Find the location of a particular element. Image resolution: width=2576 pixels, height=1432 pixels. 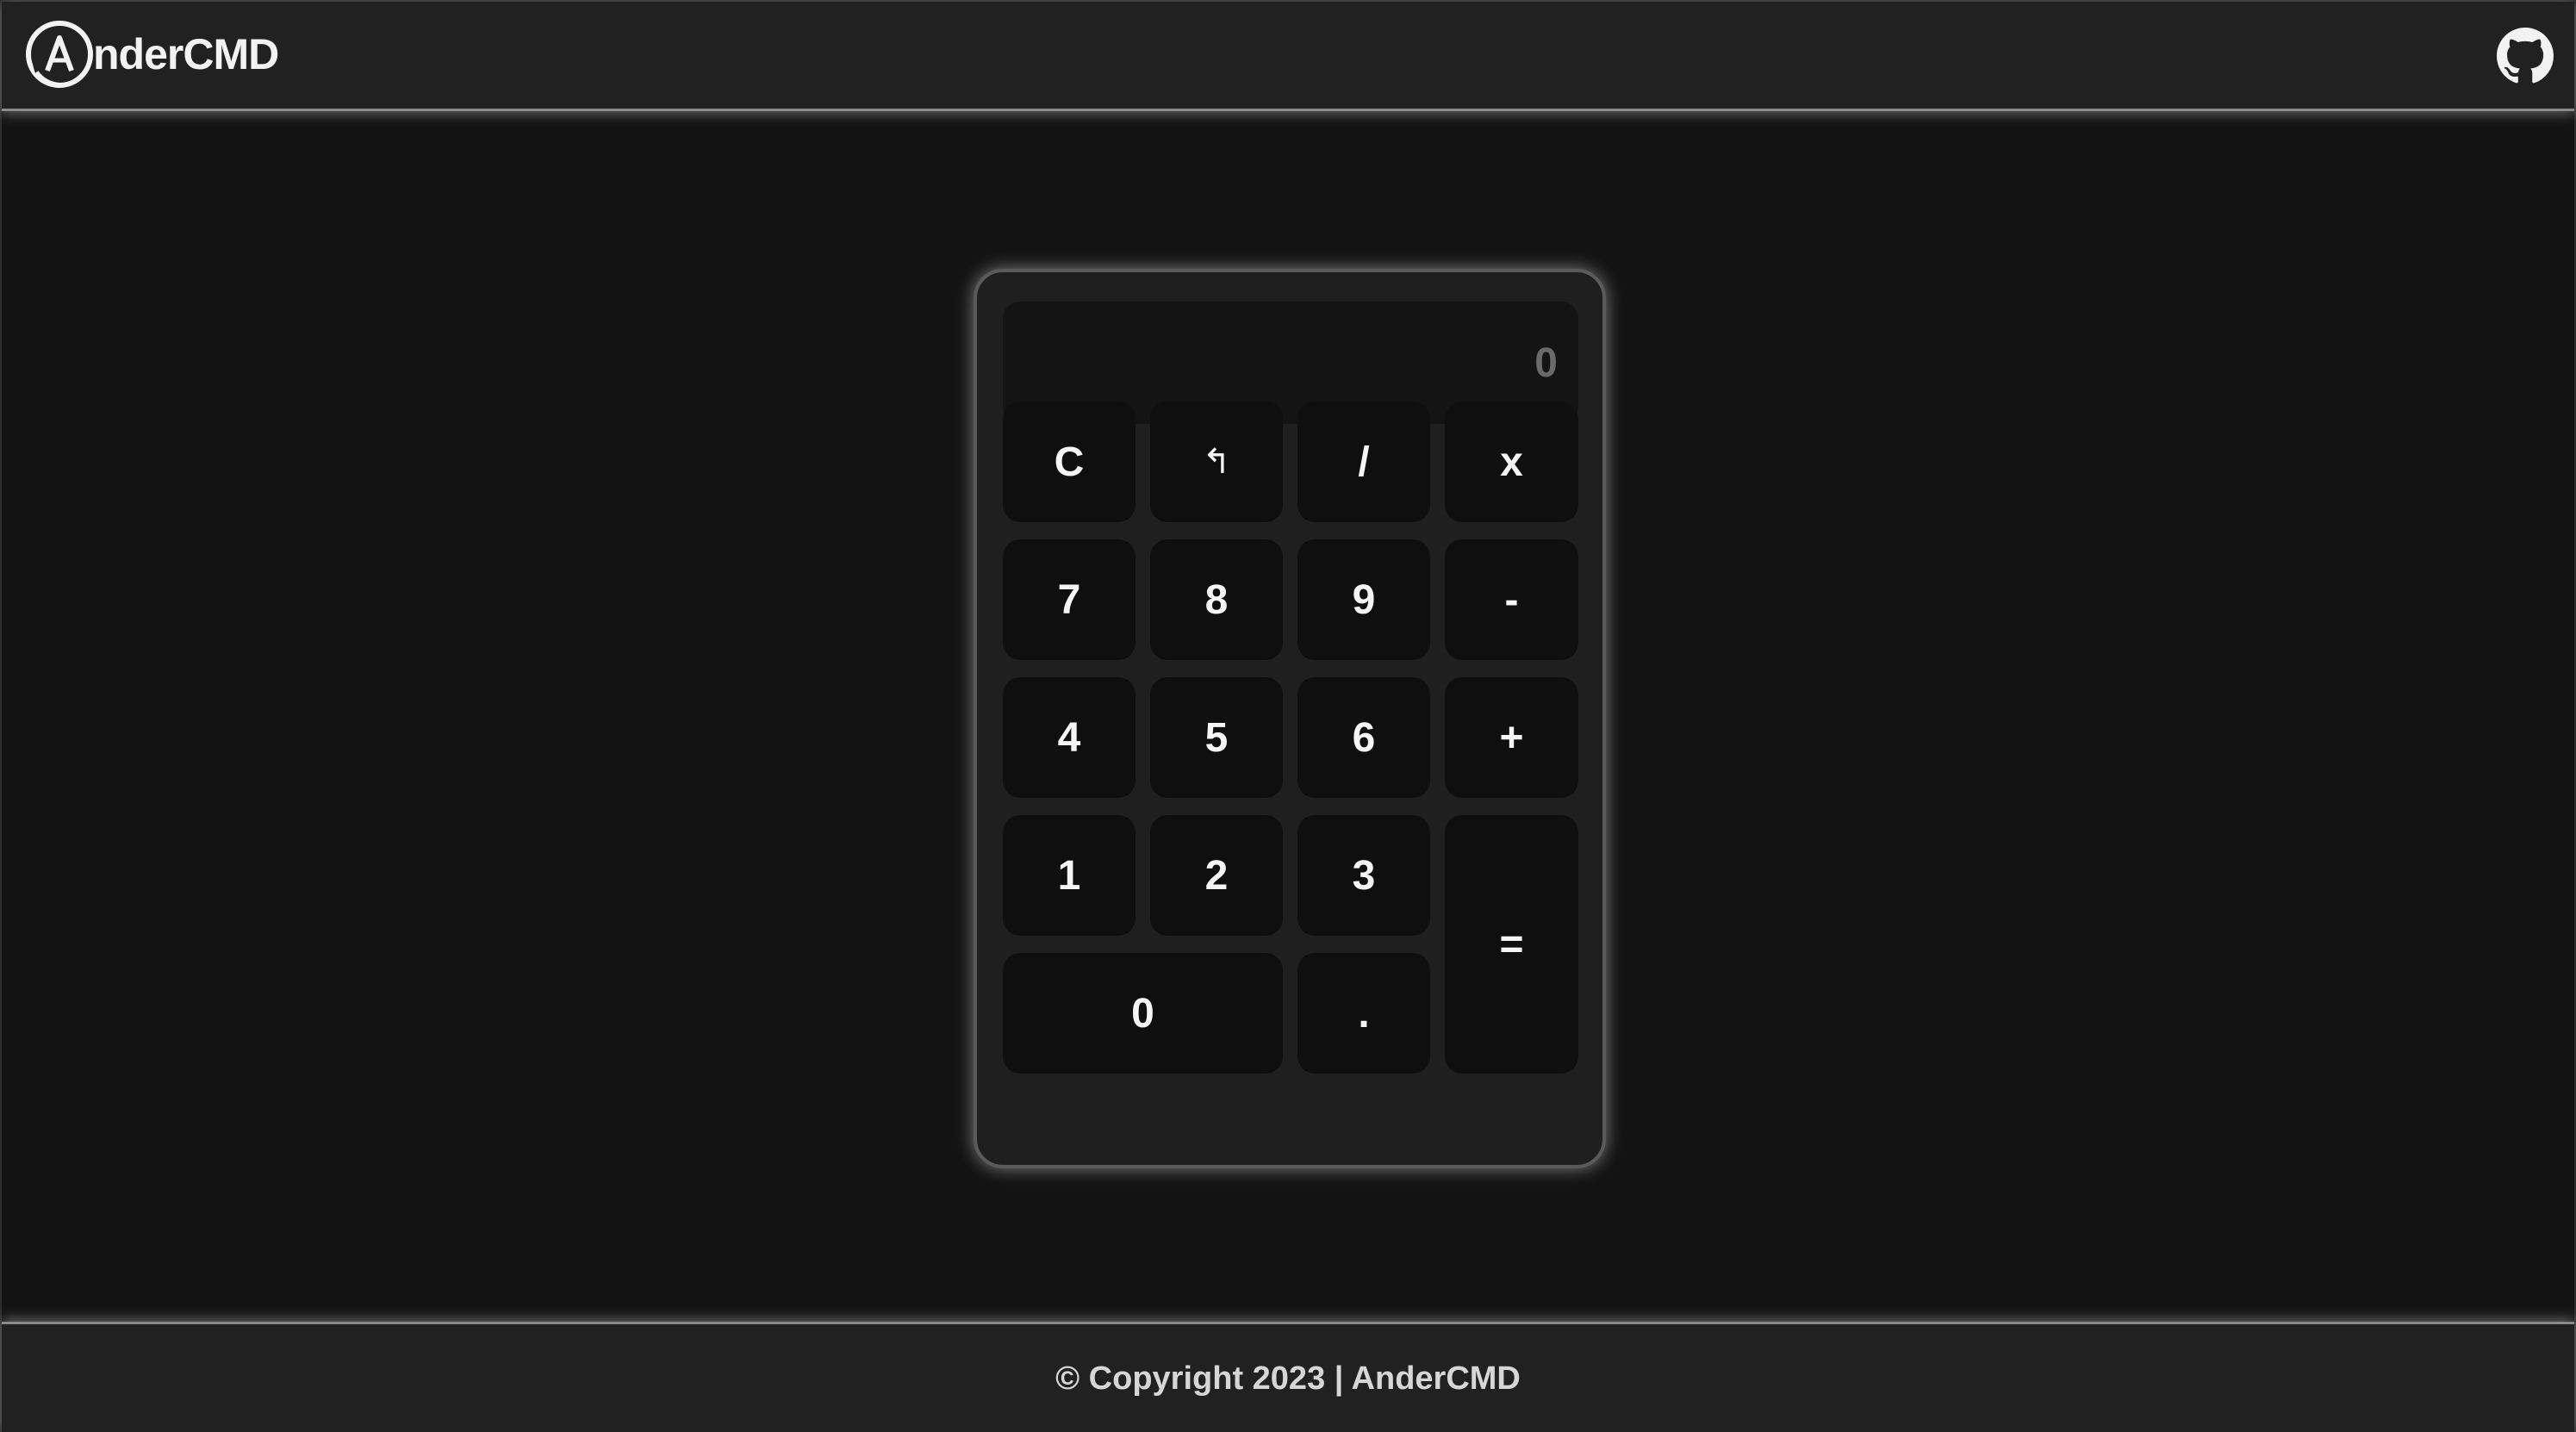

brand: nderCMD is located at coordinates (152, 54).